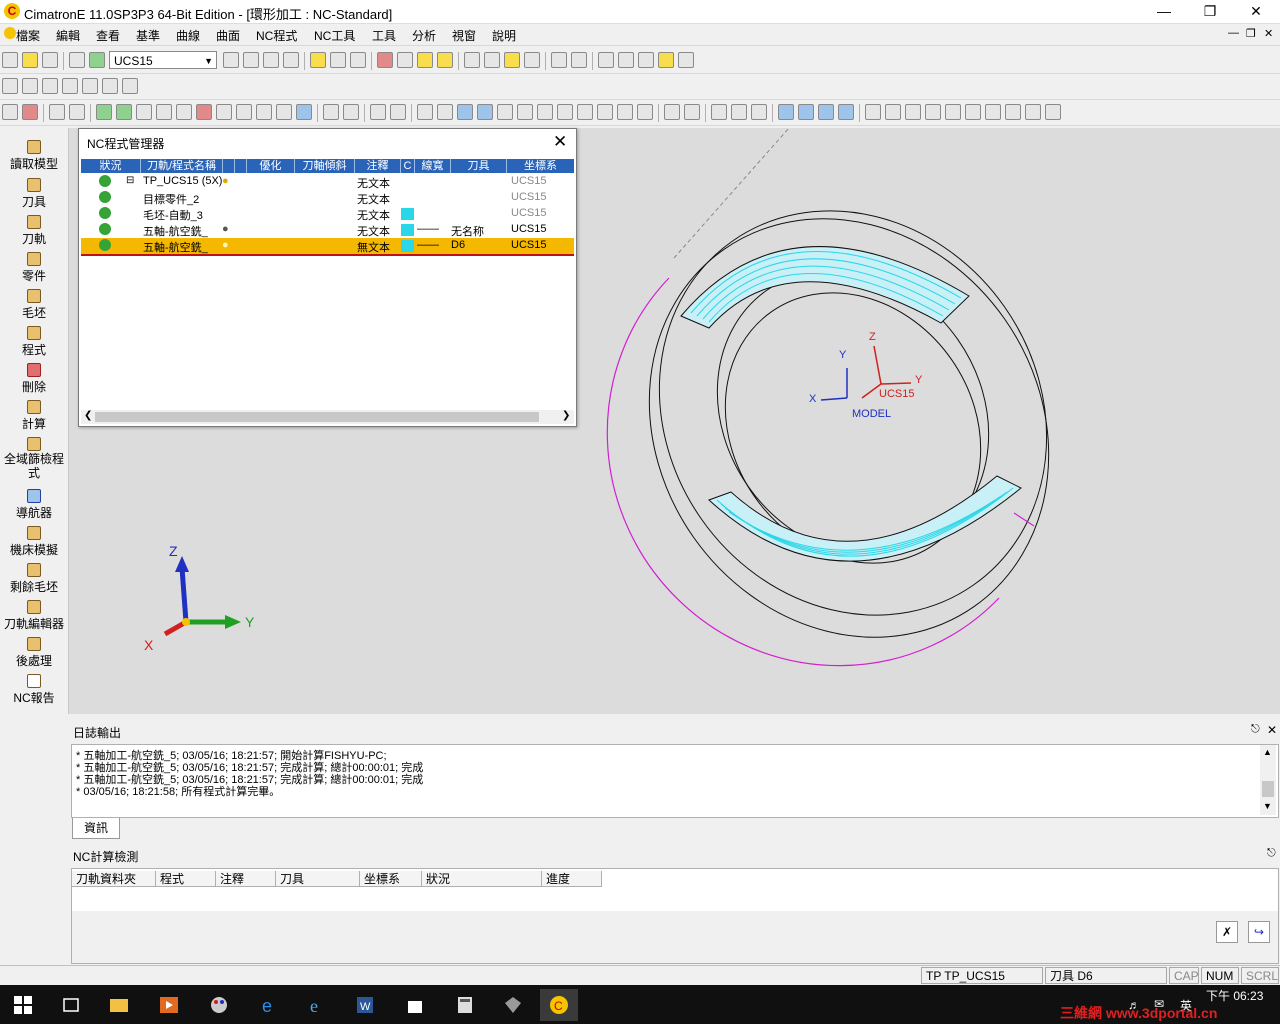  What do you see at coordinates (130, 180) in the screenshot?
I see `collapse-icon: ⊟` at bounding box center [130, 180].